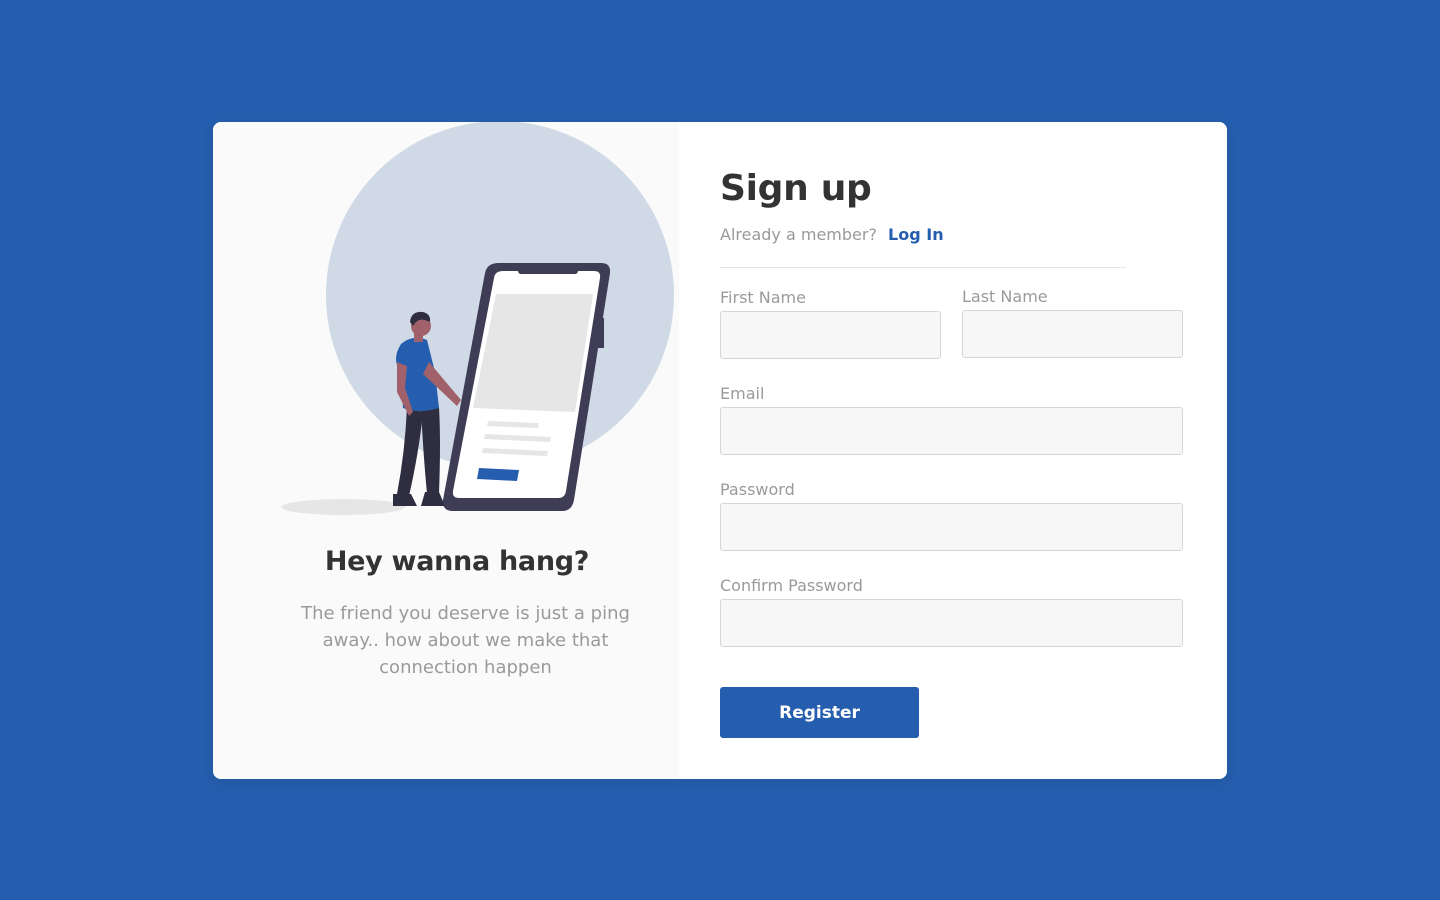 The image size is (1440, 900). I want to click on last-name-label: Last Name, so click(1005, 296).